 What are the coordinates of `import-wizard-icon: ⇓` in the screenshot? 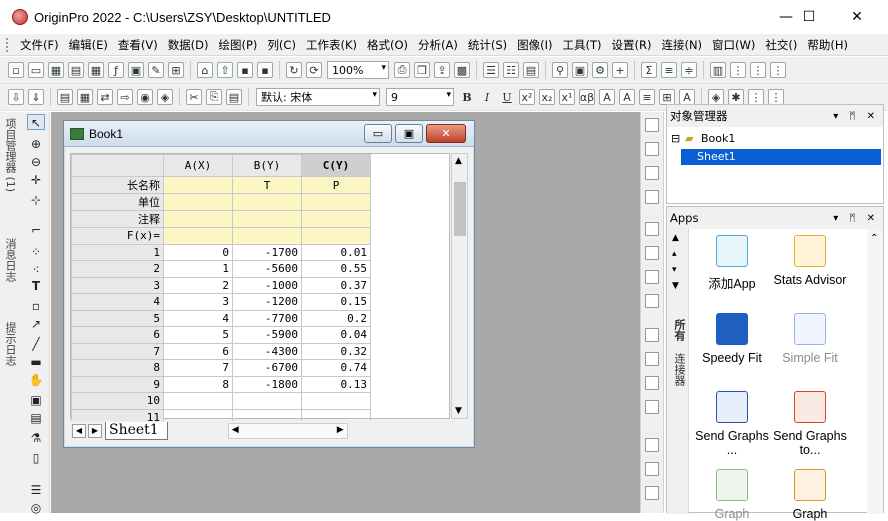 It's located at (36, 97).